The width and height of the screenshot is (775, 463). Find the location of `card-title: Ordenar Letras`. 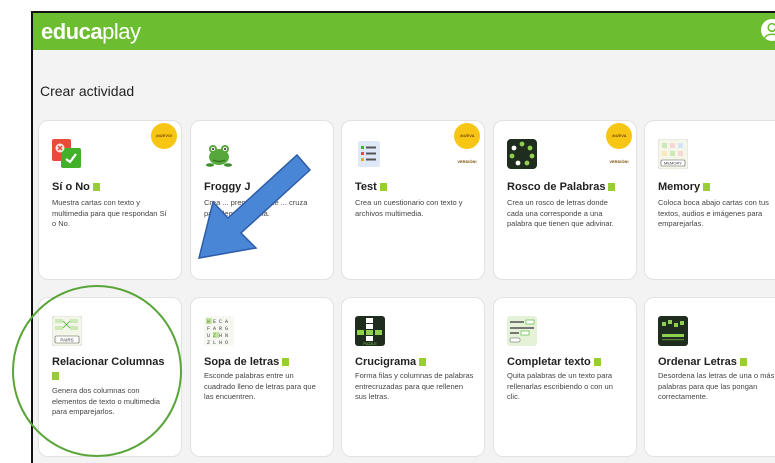

card-title: Ordenar Letras is located at coordinates (716, 362).